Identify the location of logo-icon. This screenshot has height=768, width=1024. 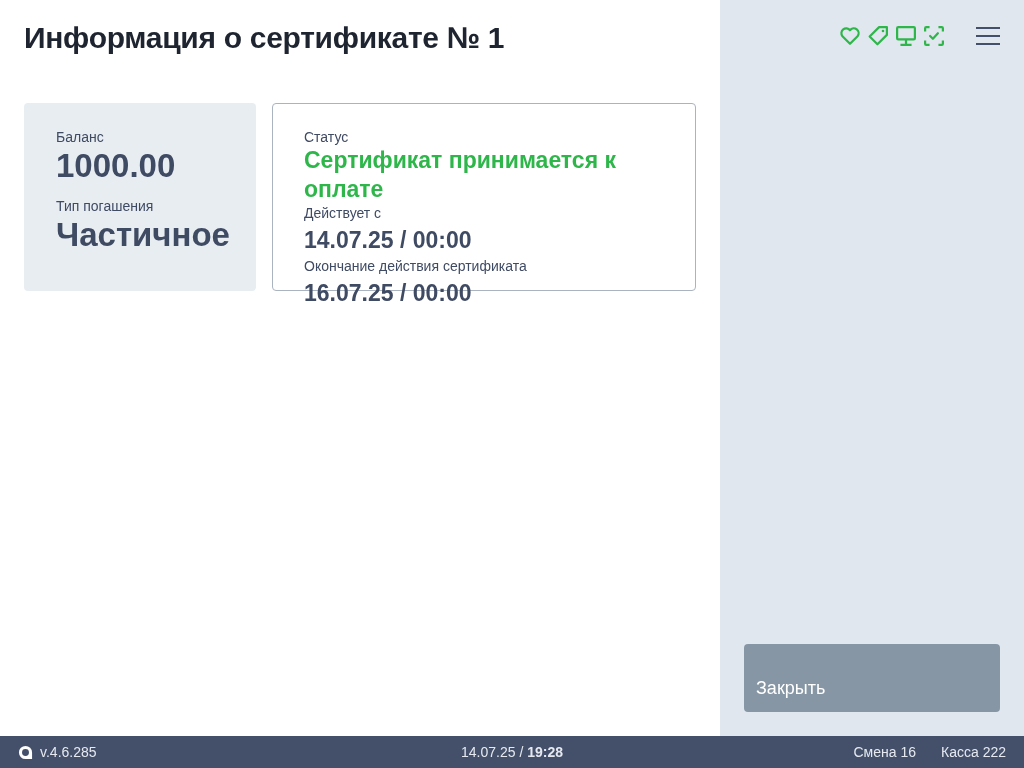
(25, 752).